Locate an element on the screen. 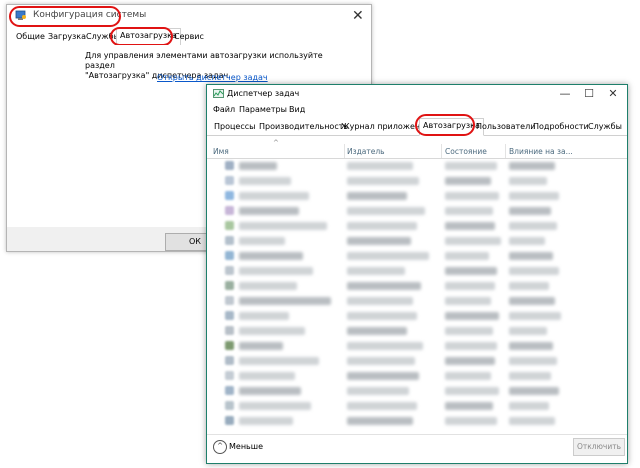  tab-general: Общие is located at coordinates (30, 37).